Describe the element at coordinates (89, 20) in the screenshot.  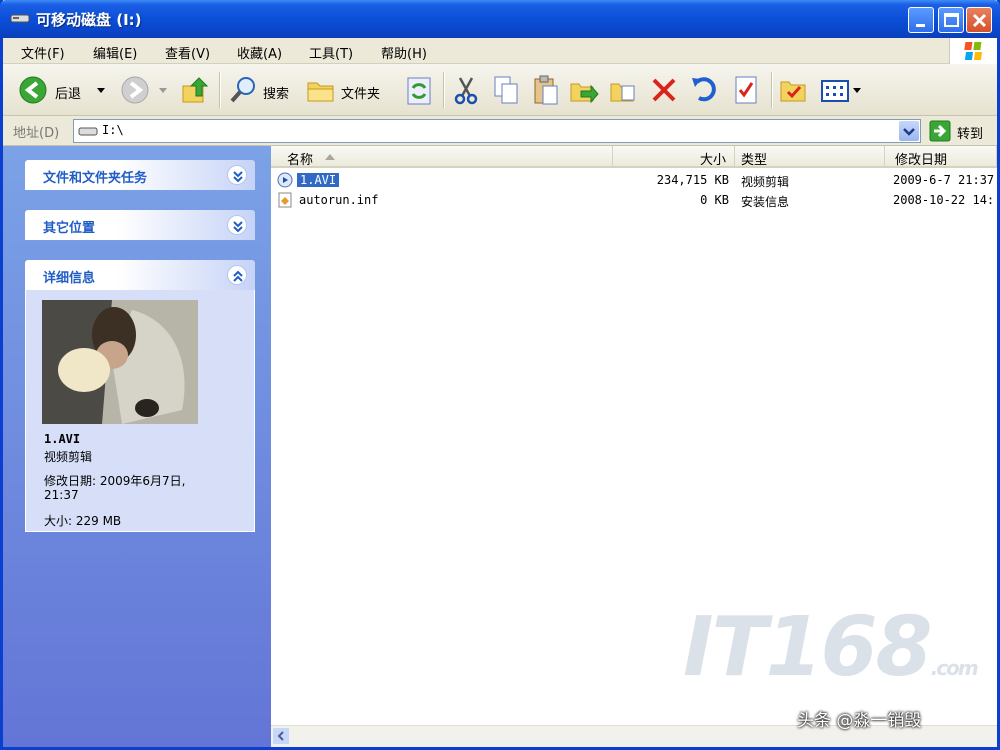
I see `window-title: 可移动磁盘 (I:)` at that location.